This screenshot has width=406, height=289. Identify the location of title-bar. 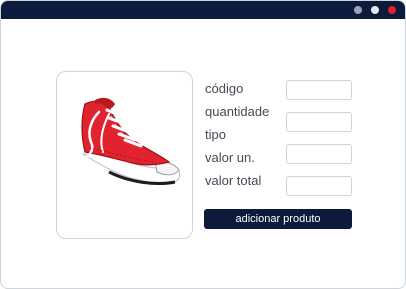
(203, 10).